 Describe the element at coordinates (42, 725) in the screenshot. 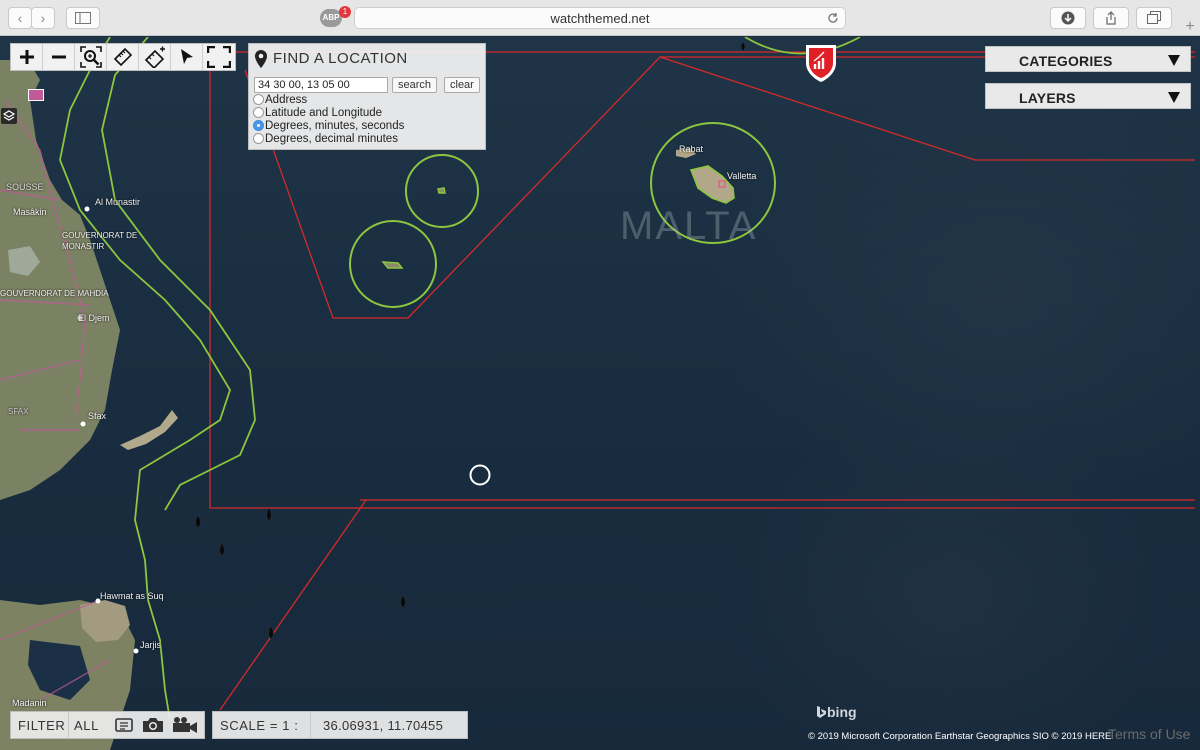

I see `filter-label: FILTER` at that location.